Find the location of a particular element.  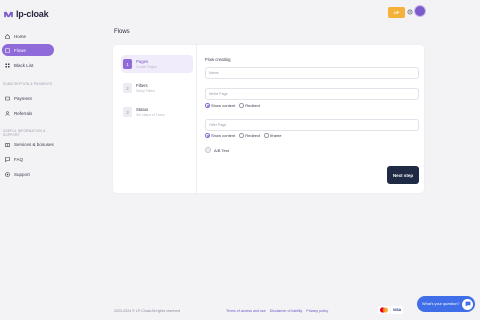

step-status: 3 Status Set status of Flows is located at coordinates (157, 112).